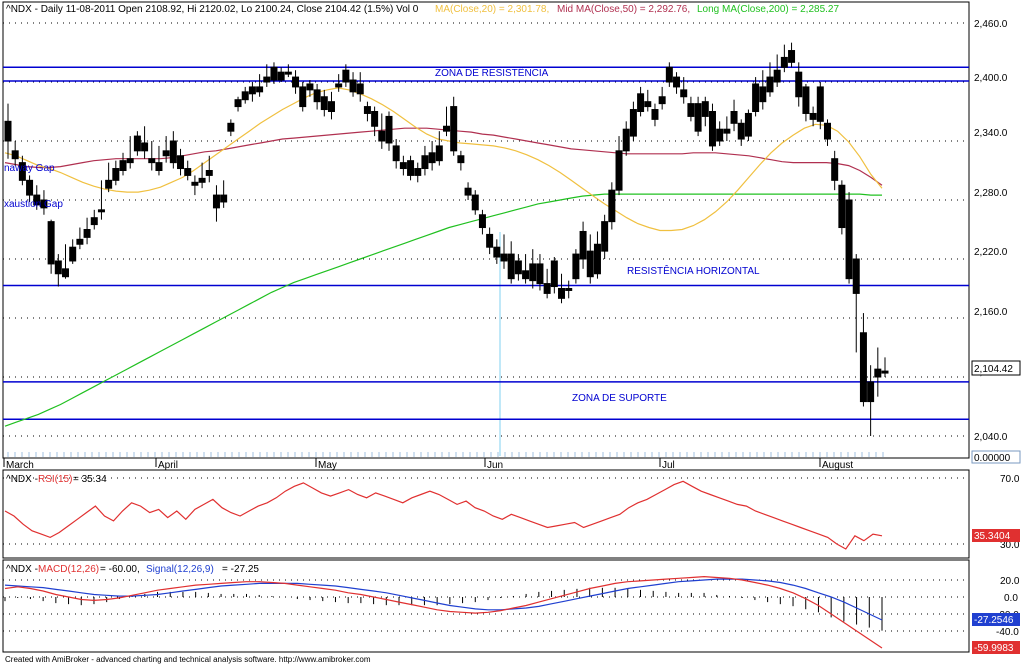 This screenshot has height=665, width=1024. What do you see at coordinates (90, 479) in the screenshot?
I see `rsi-title-value: = 35.34` at bounding box center [90, 479].